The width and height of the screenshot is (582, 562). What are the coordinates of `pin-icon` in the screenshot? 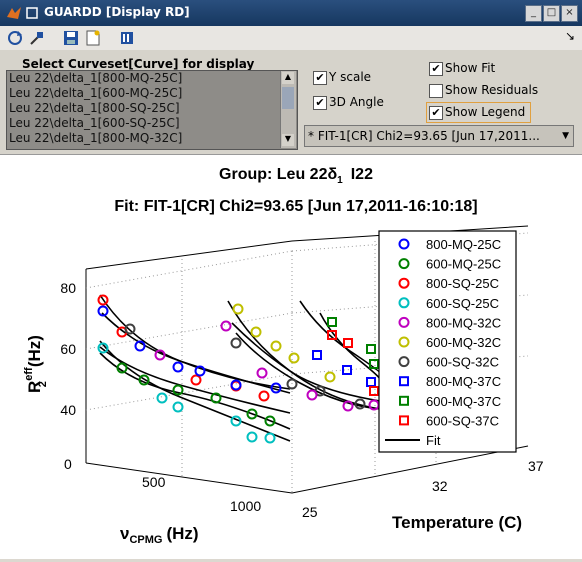 It's located at (37, 38).